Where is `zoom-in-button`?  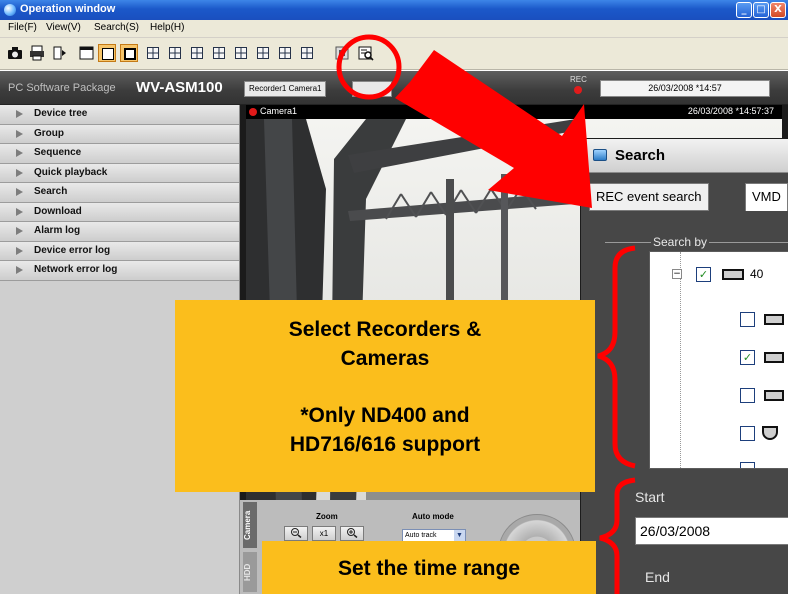
zoom-in-button is located at coordinates (352, 533).